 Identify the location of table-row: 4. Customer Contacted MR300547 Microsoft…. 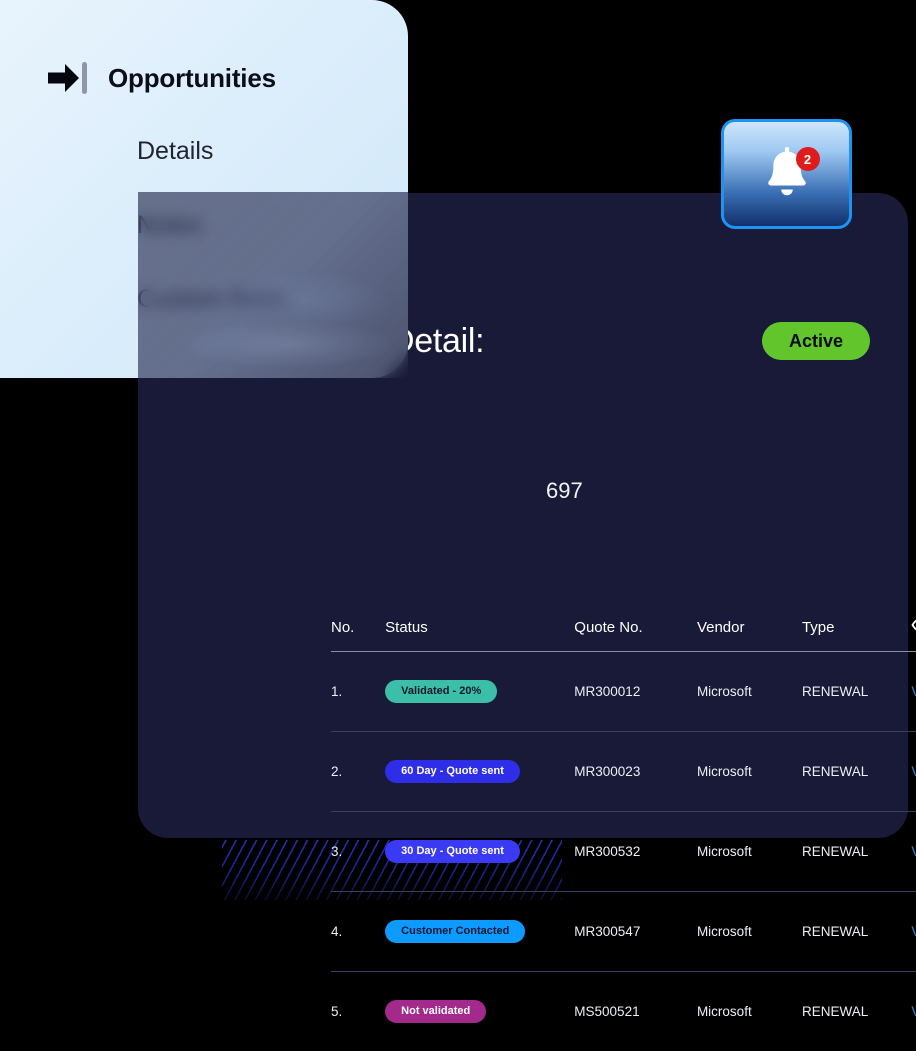
(623, 932).